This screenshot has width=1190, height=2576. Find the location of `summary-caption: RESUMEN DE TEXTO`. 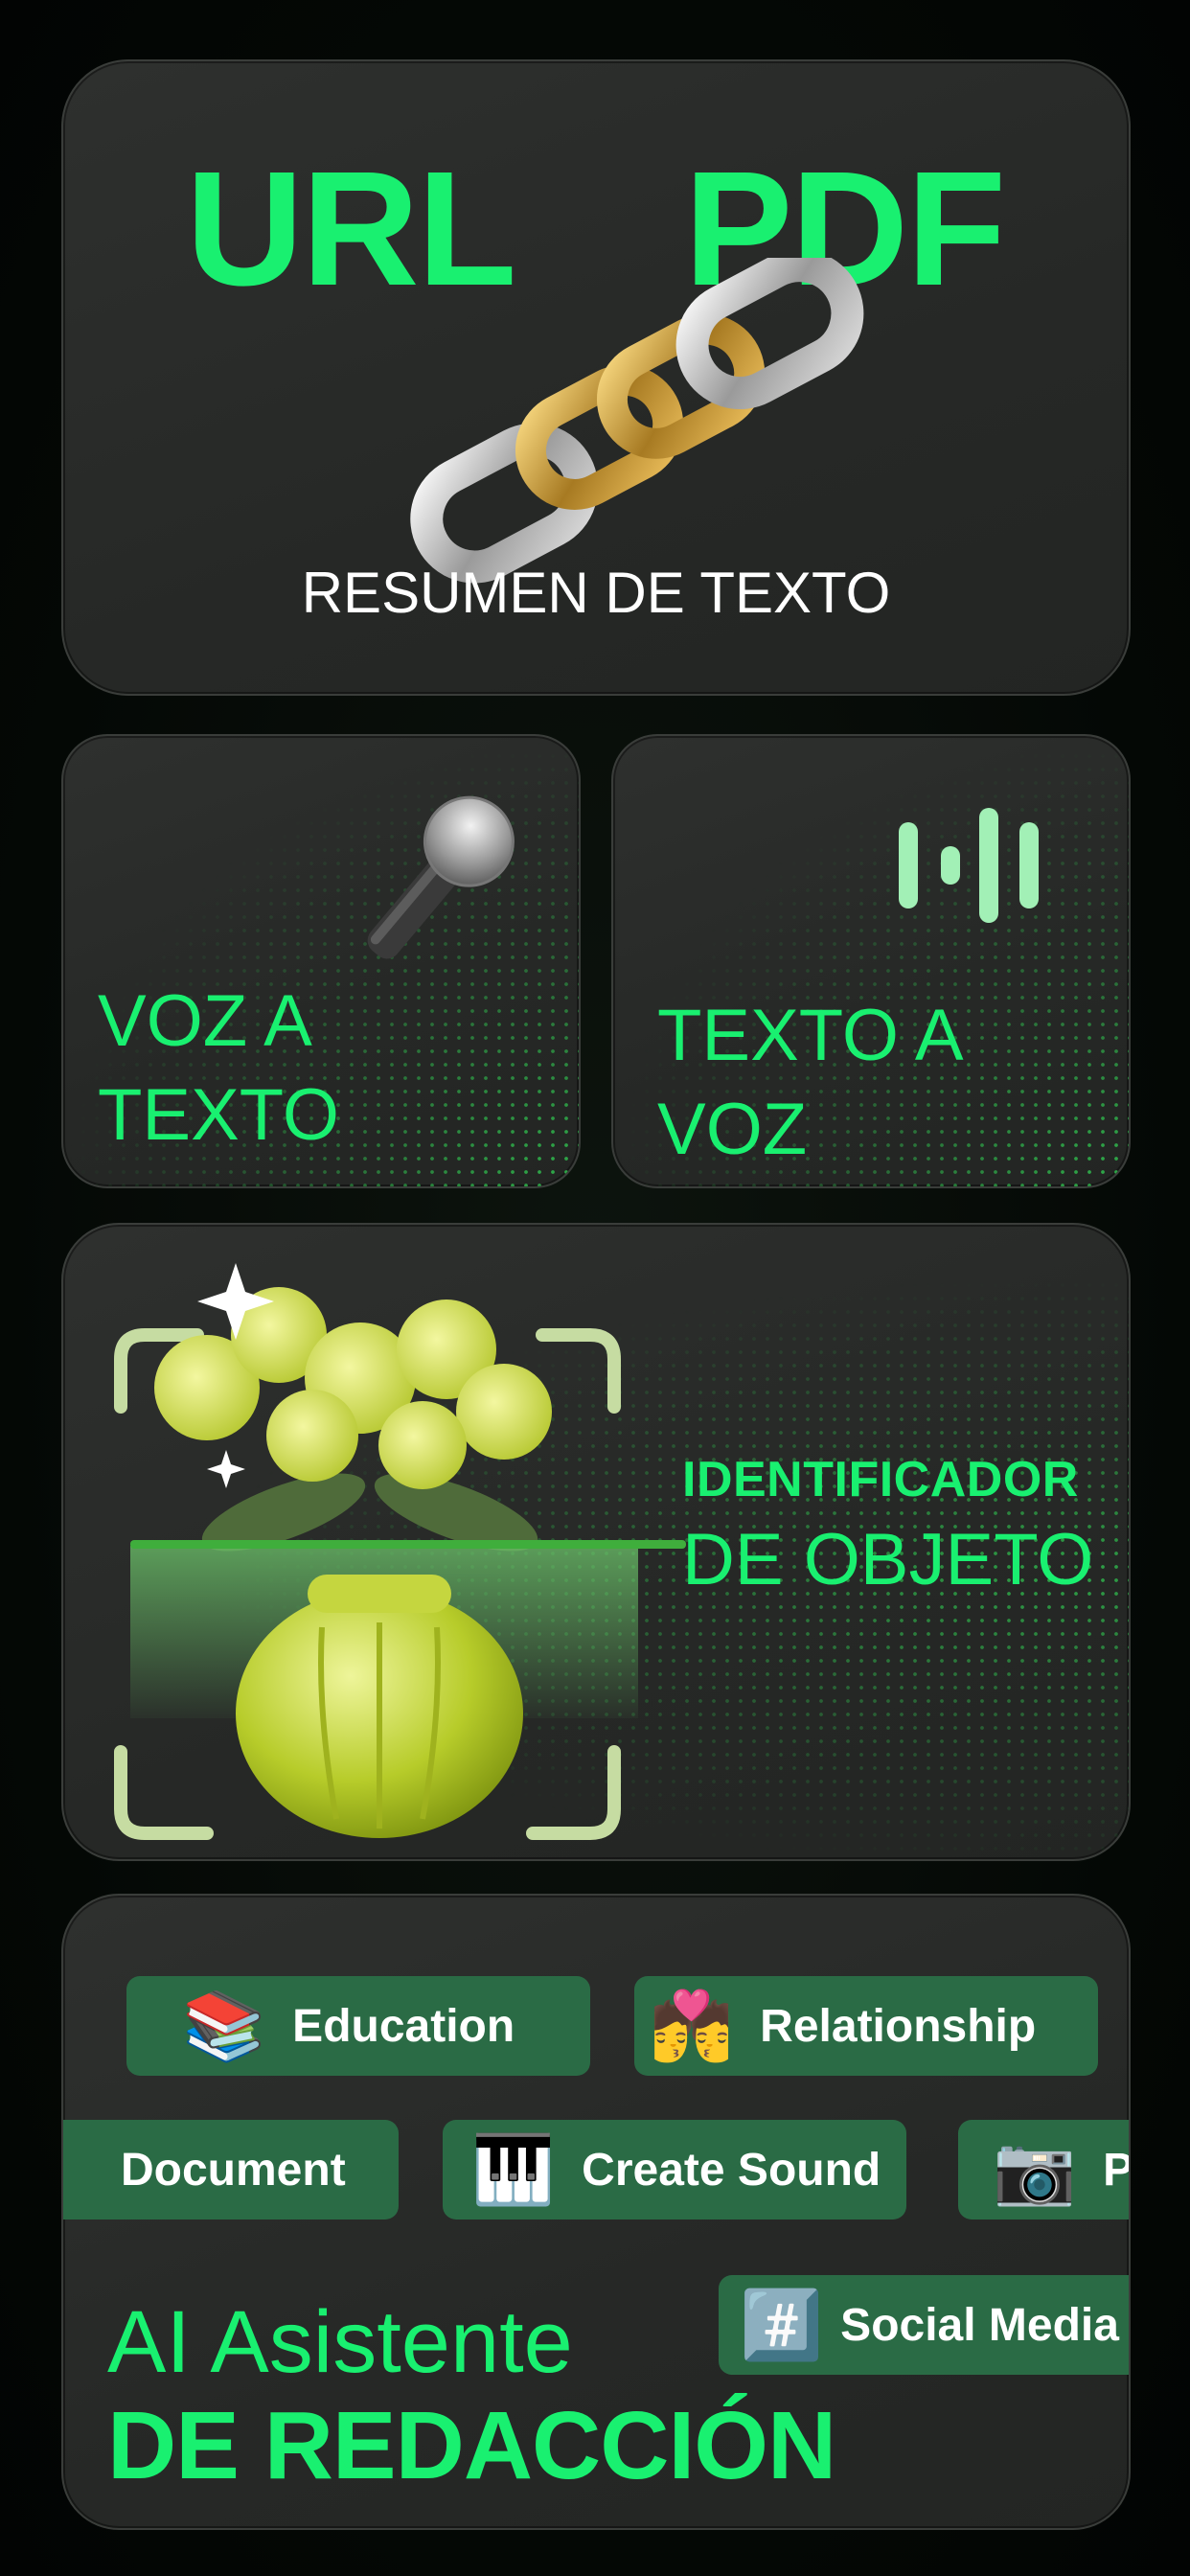

summary-caption: RESUMEN DE TEXTO is located at coordinates (596, 593).